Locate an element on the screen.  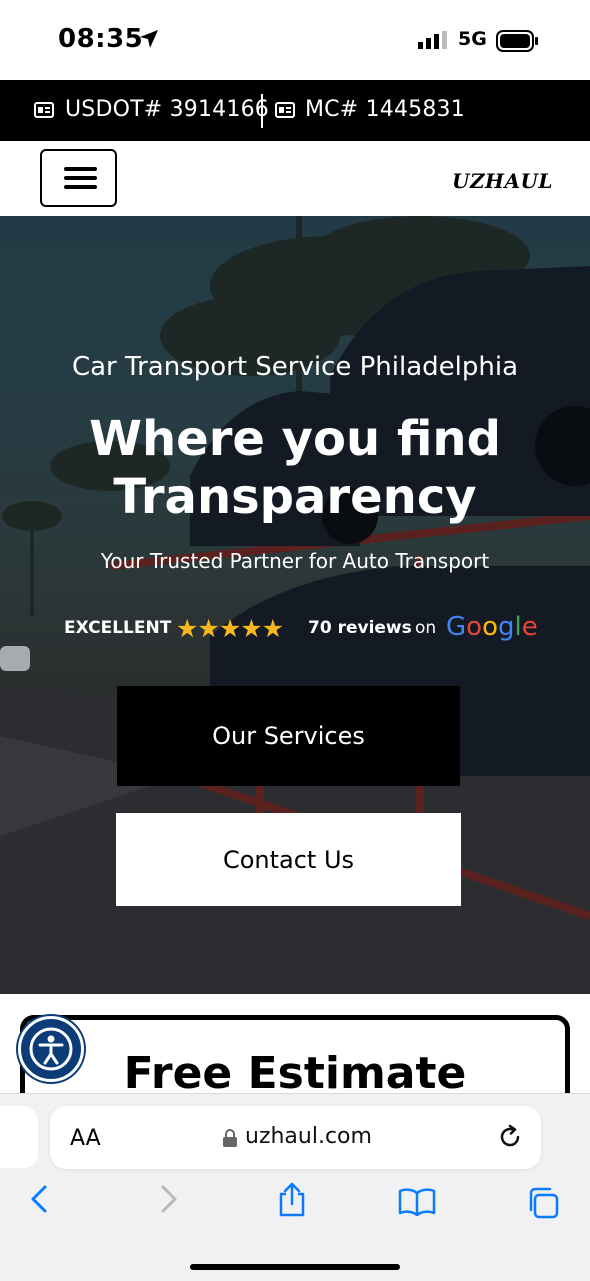
back-icon is located at coordinates (40, 1199).